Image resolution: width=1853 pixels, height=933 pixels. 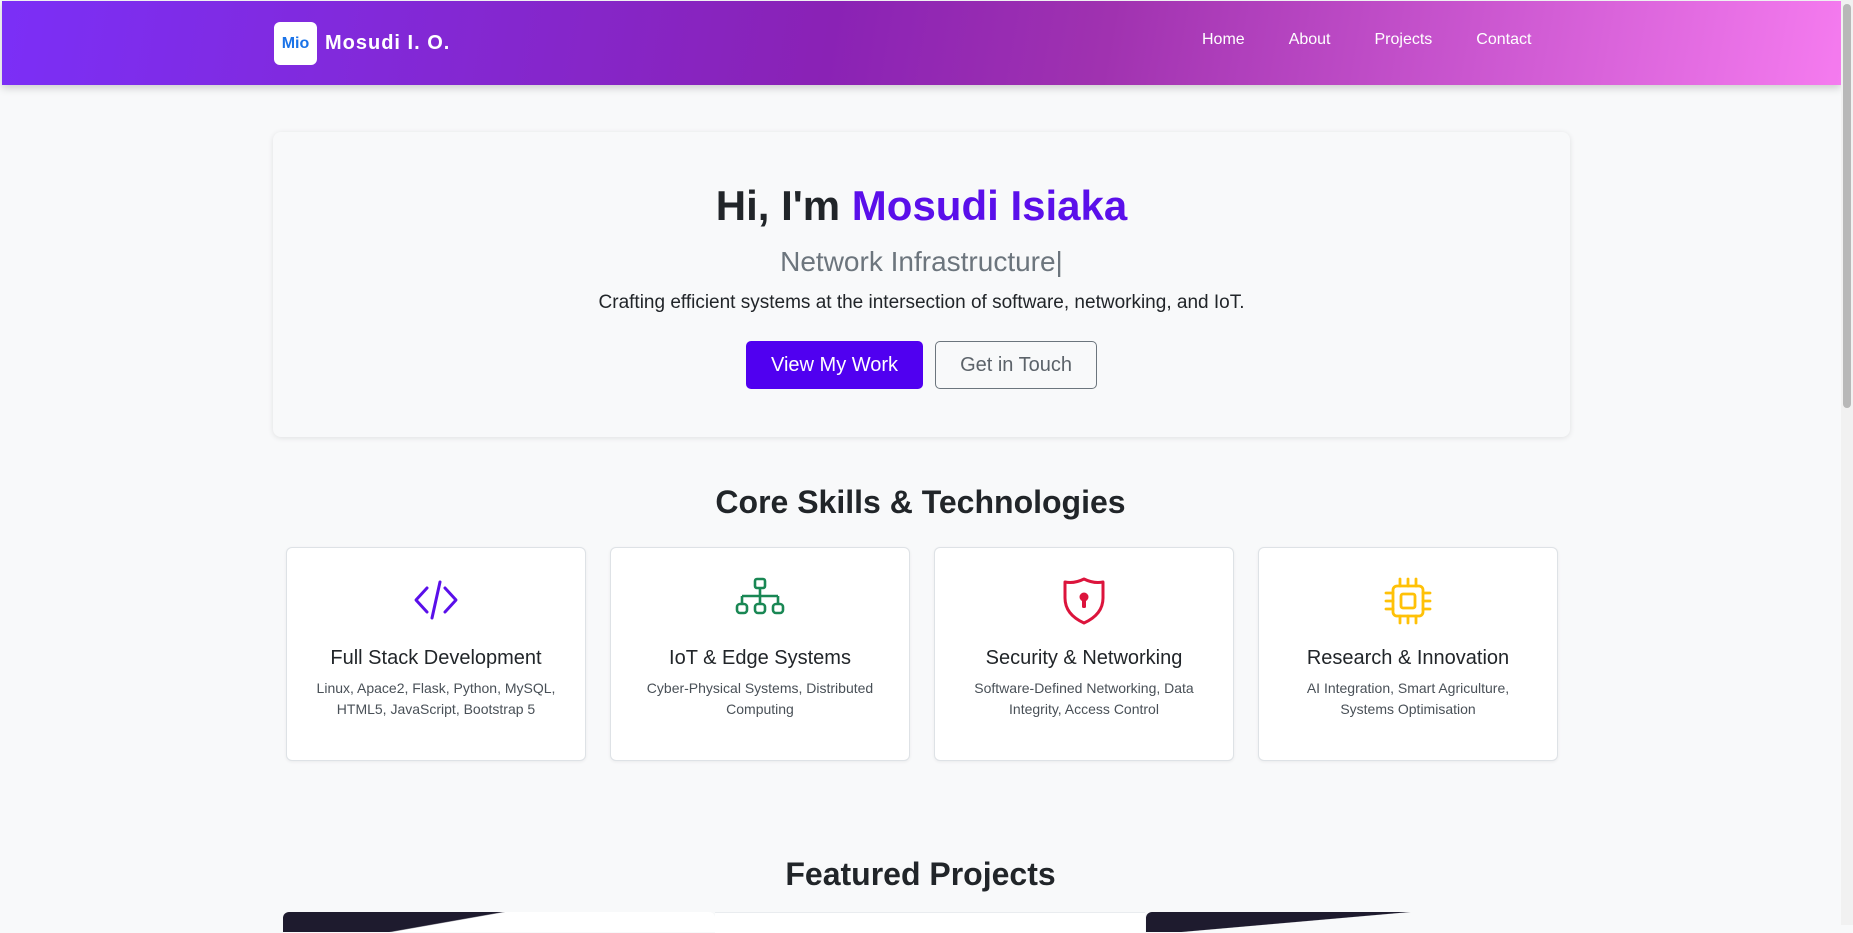 I want to click on skills-heading: Core Skills & Technologies, so click(x=920, y=502).